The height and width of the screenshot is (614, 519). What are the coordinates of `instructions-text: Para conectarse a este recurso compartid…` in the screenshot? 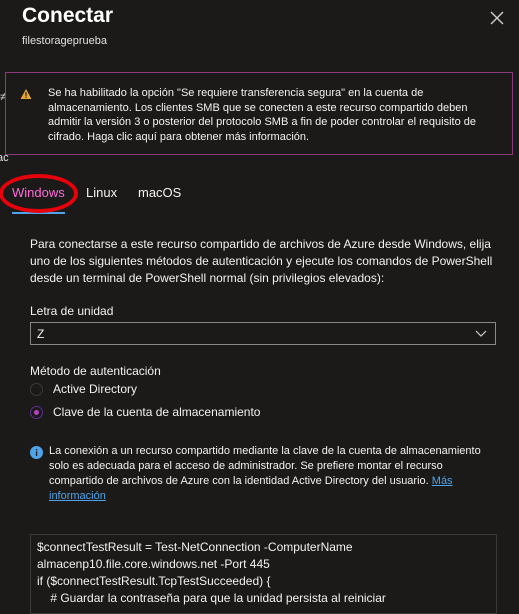 It's located at (261, 261).